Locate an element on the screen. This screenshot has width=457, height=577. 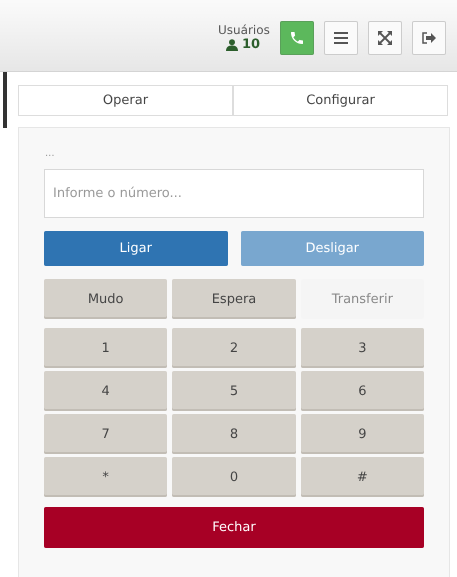
action-button: Espera is located at coordinates (234, 299).